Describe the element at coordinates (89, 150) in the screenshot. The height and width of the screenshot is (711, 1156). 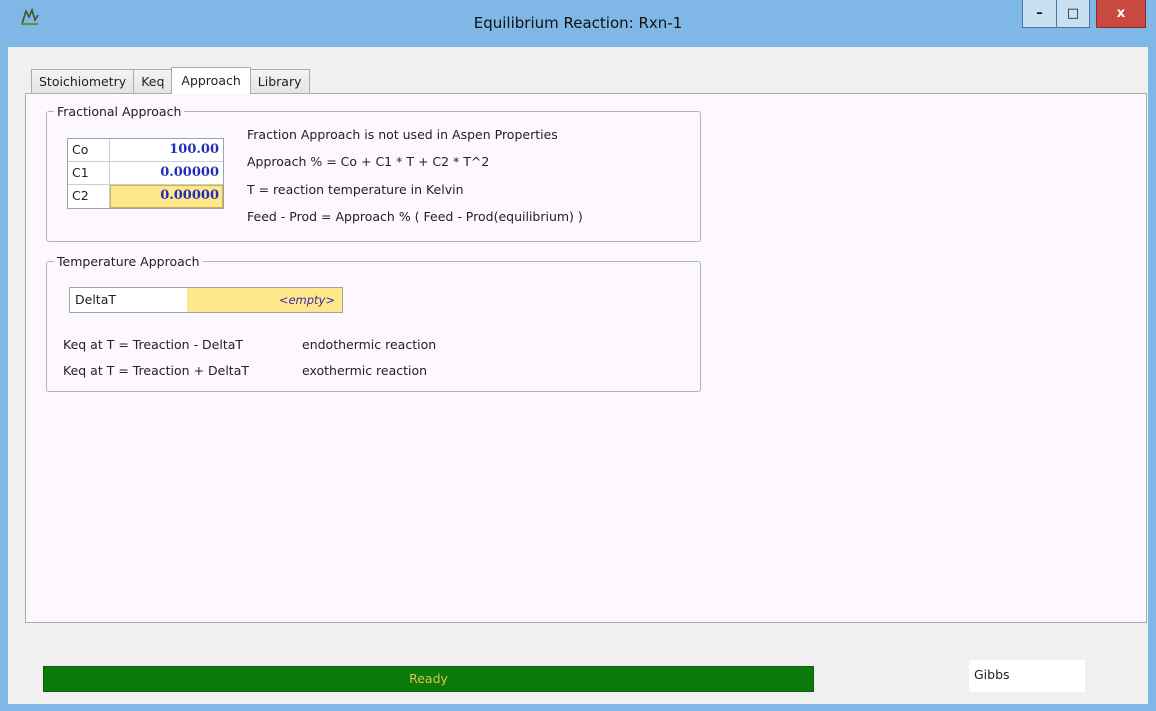
I see `coefficient-label: Co` at that location.